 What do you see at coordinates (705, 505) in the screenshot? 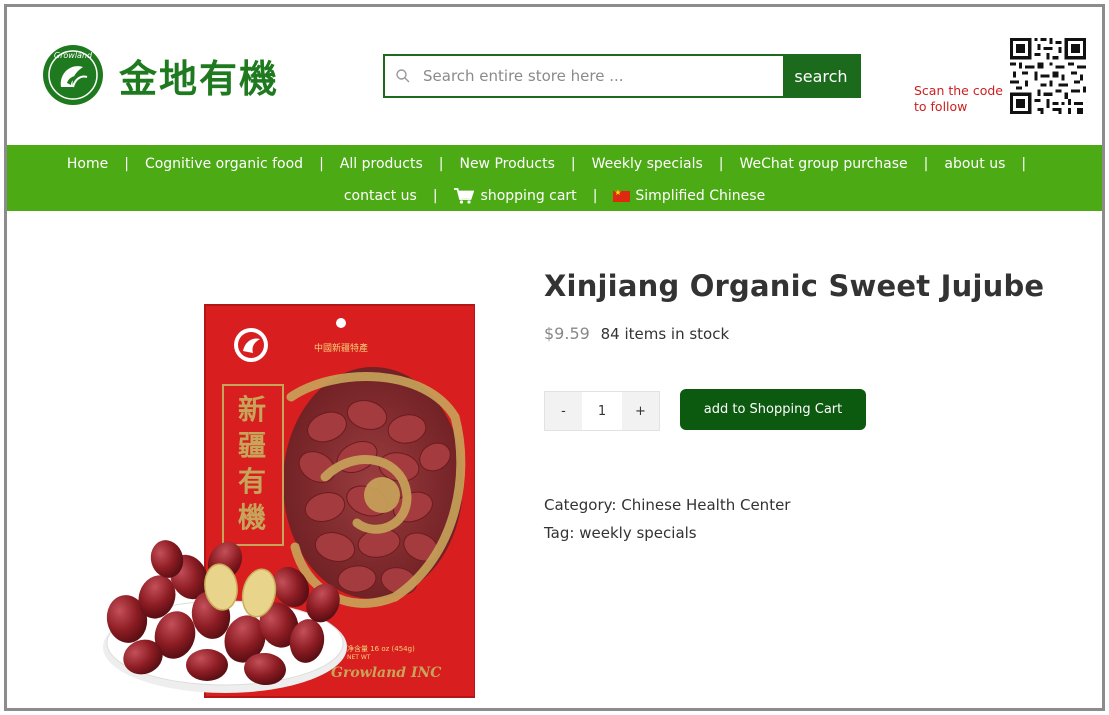
I see `category-link: Chinese Health Center` at bounding box center [705, 505].